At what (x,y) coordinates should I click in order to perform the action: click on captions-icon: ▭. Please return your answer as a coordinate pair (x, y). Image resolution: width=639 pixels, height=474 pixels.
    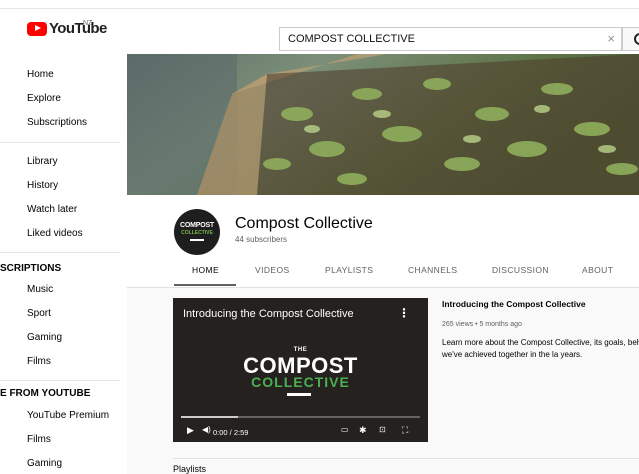
    Looking at the image, I should click on (345, 429).